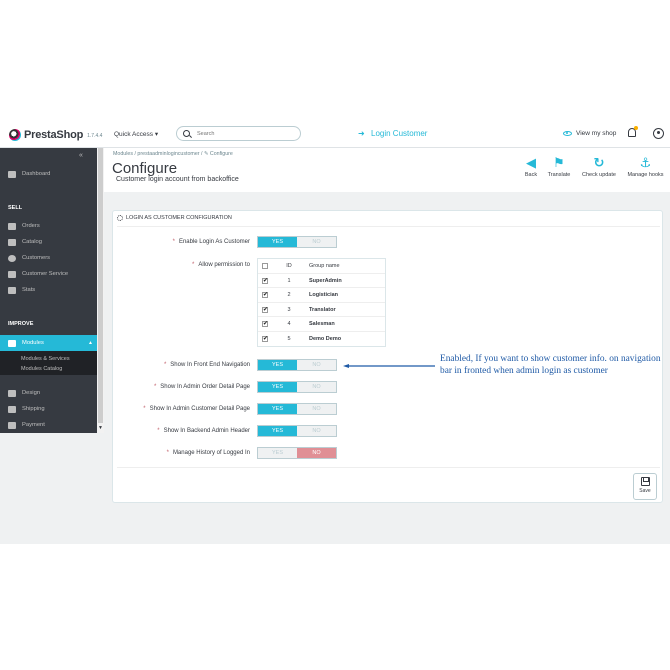 The image size is (670, 670). I want to click on row-group-name: SuperAdmin, so click(325, 280).